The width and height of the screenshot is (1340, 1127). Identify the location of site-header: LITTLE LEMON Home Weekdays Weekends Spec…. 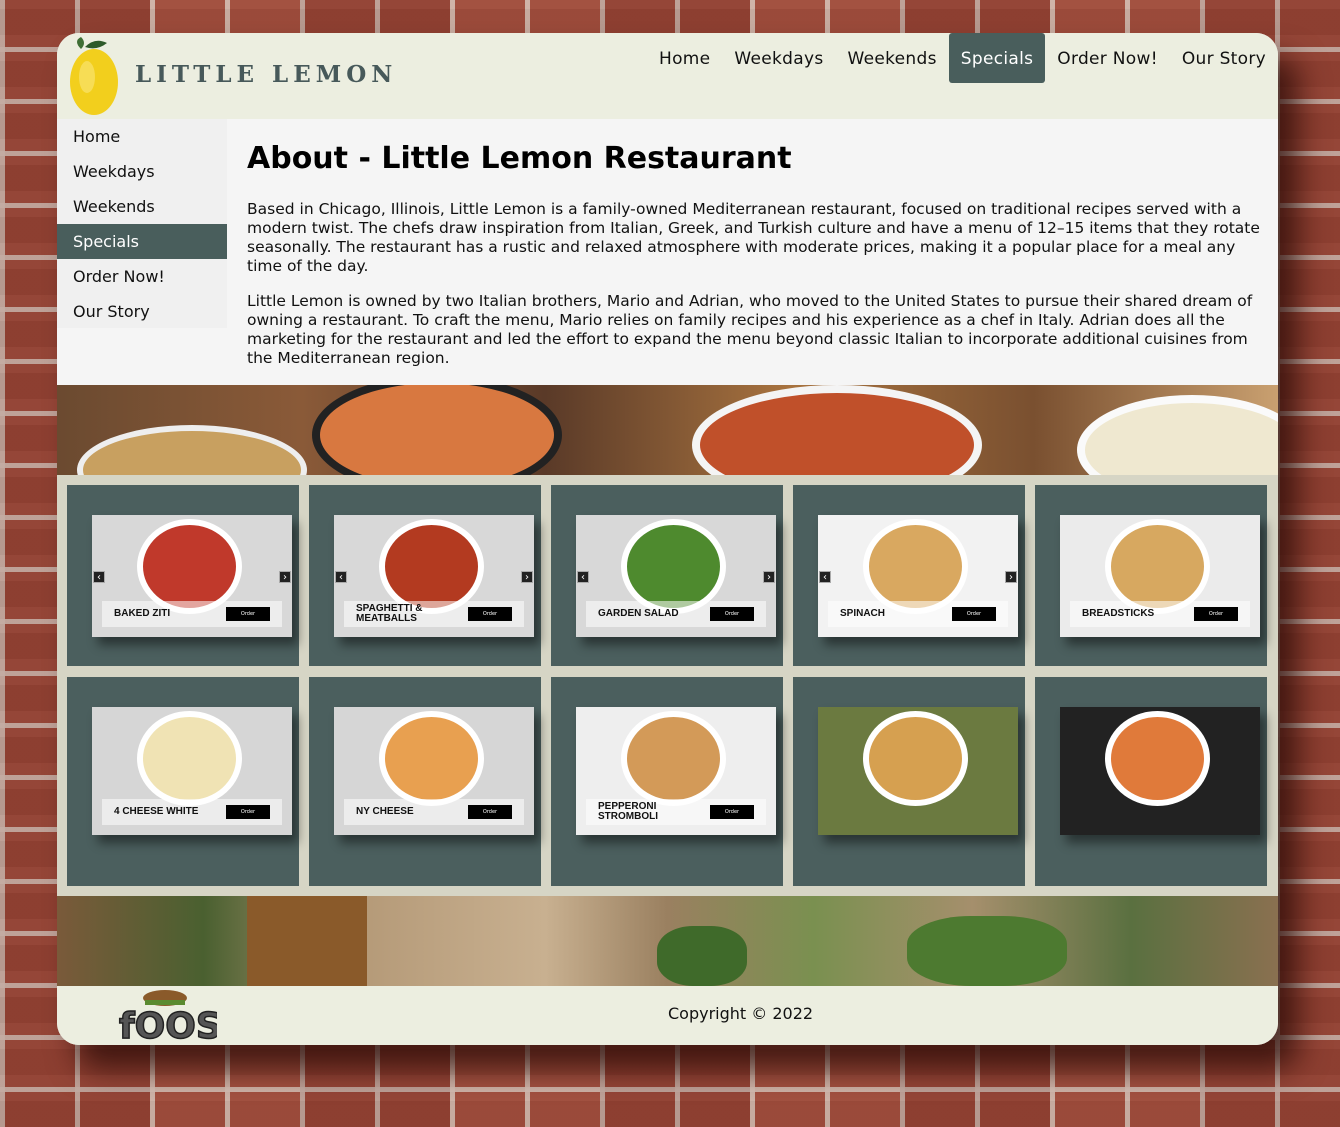
(667, 76).